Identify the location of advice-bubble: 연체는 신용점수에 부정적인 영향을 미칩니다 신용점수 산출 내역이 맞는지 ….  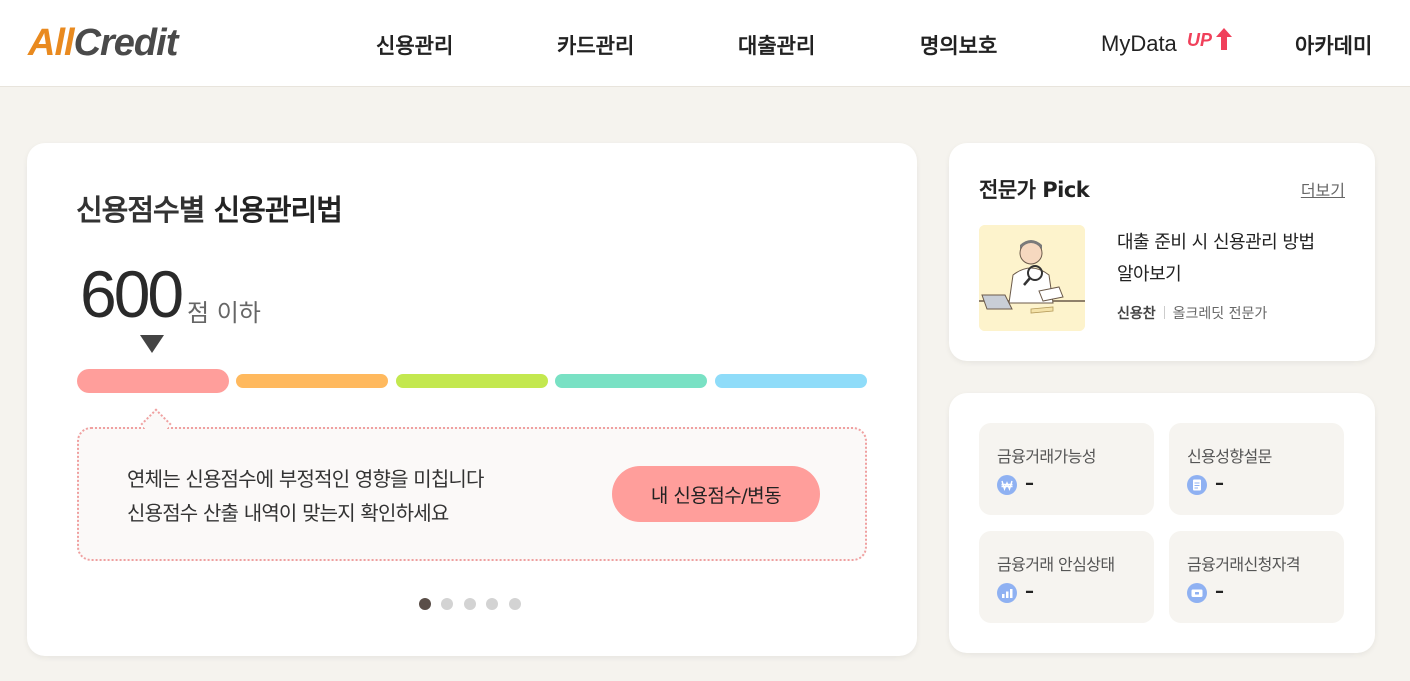
(472, 494).